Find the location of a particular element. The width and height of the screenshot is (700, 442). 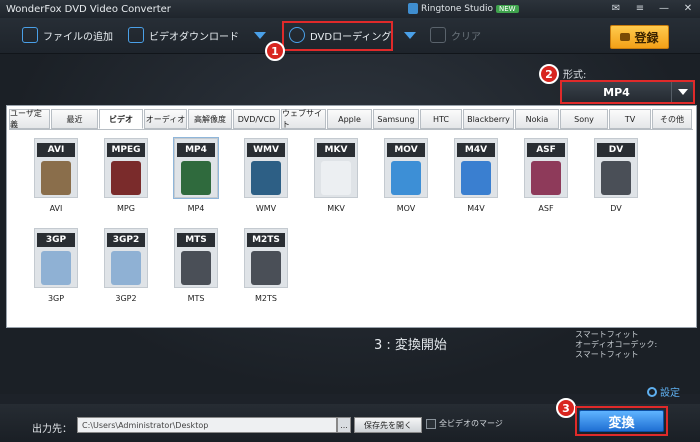

callout-badge-1: 1 is located at coordinates (275, 51).